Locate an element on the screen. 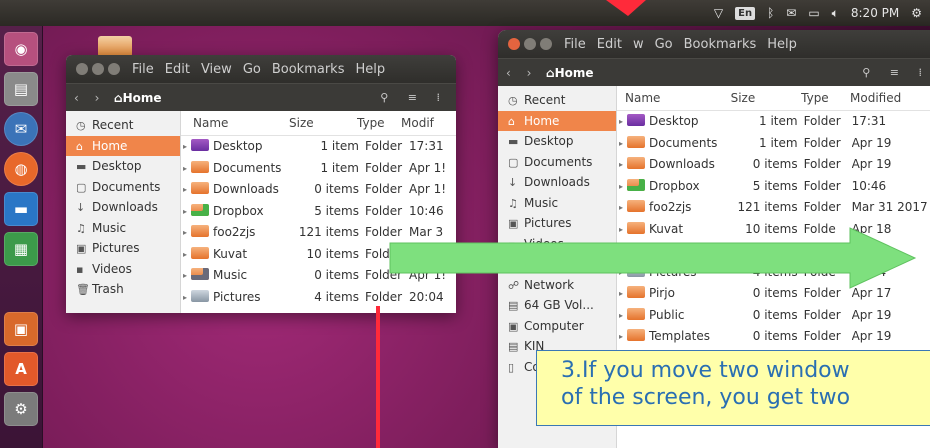 This screenshot has height=448, width=930. table-row: ▸ Pictures 4 items Folder 20:04 is located at coordinates (318, 298).